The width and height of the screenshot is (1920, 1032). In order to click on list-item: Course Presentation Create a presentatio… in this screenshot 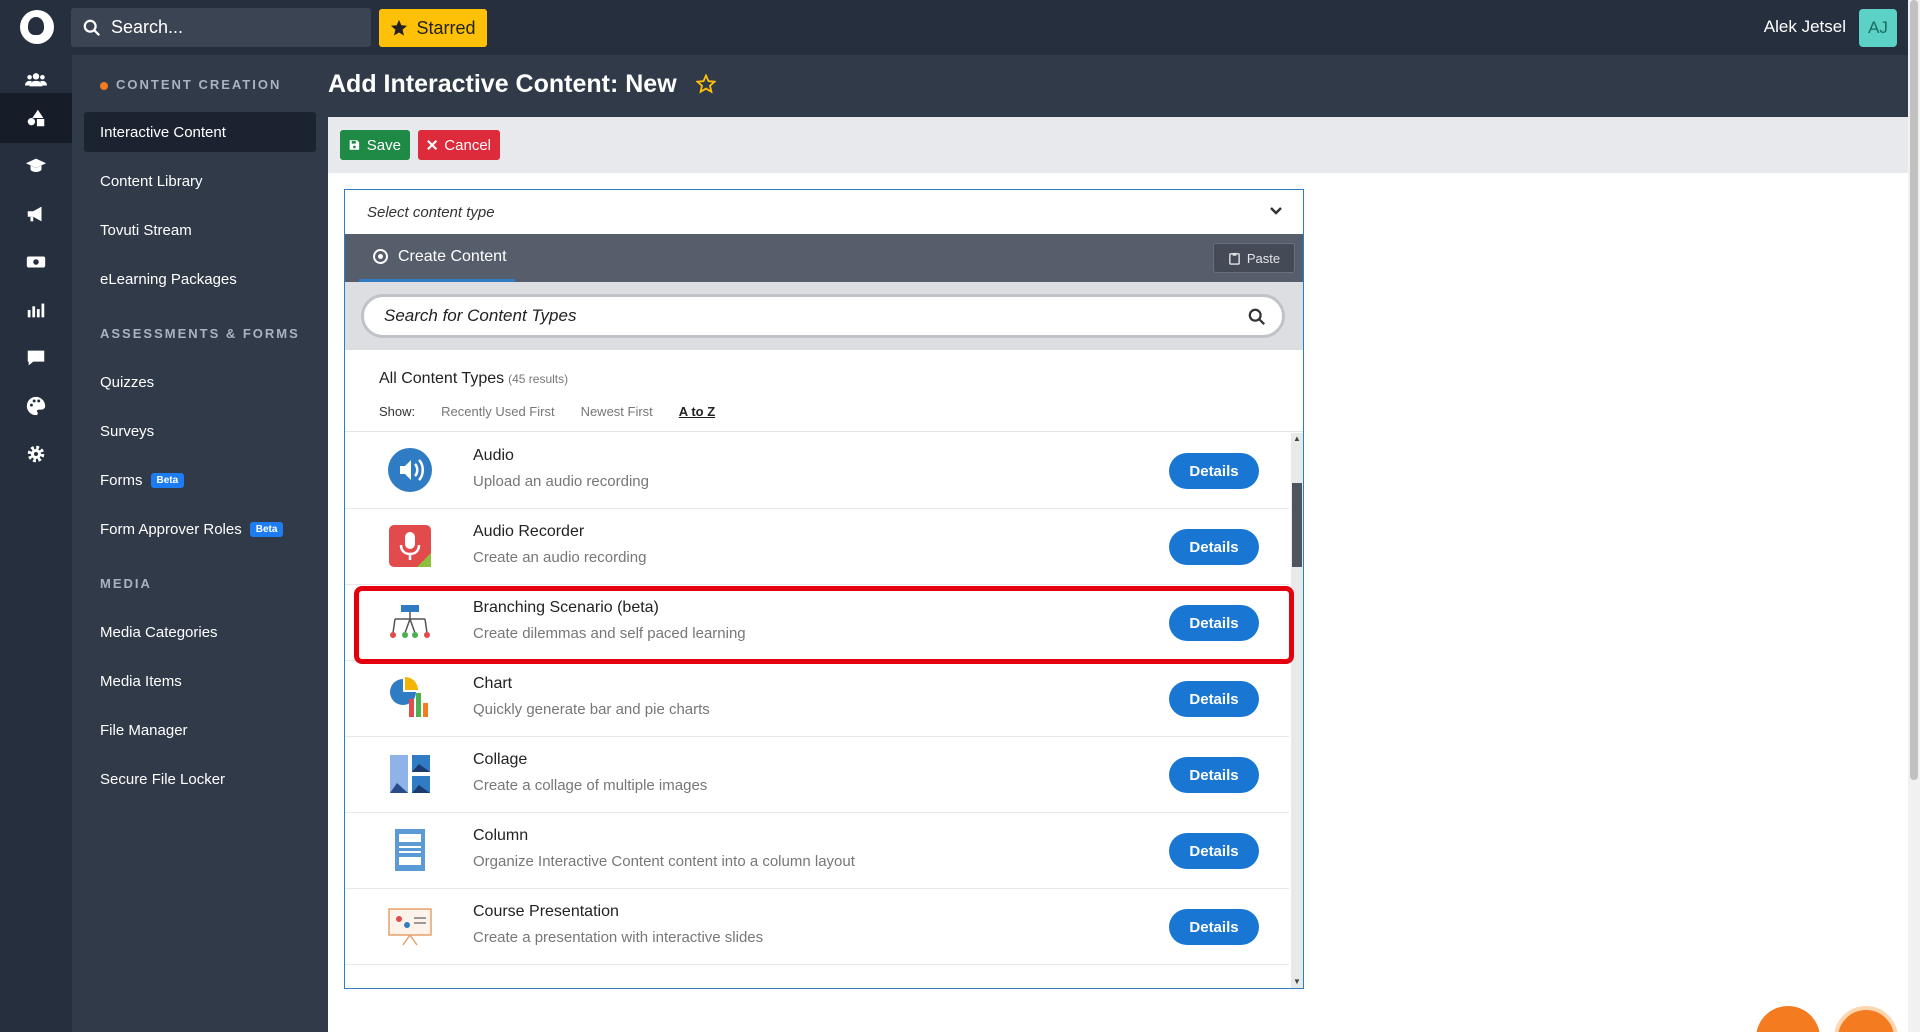, I will do `click(817, 927)`.